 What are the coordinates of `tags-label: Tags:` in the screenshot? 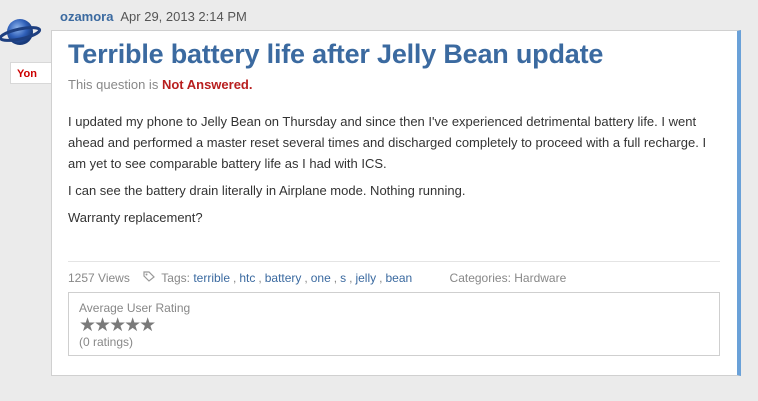 It's located at (175, 278).